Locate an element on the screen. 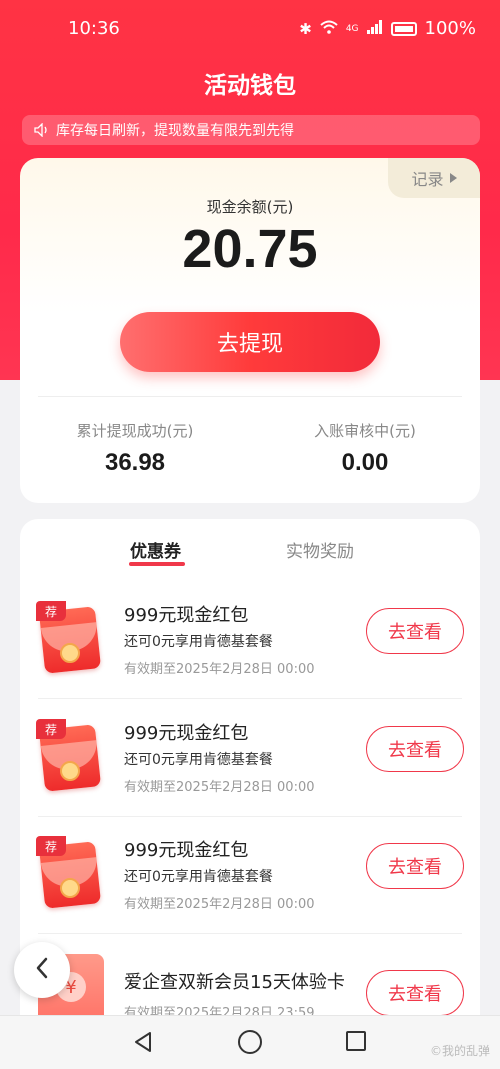 This screenshot has width=500, height=1069. network-label: 4G is located at coordinates (352, 28).